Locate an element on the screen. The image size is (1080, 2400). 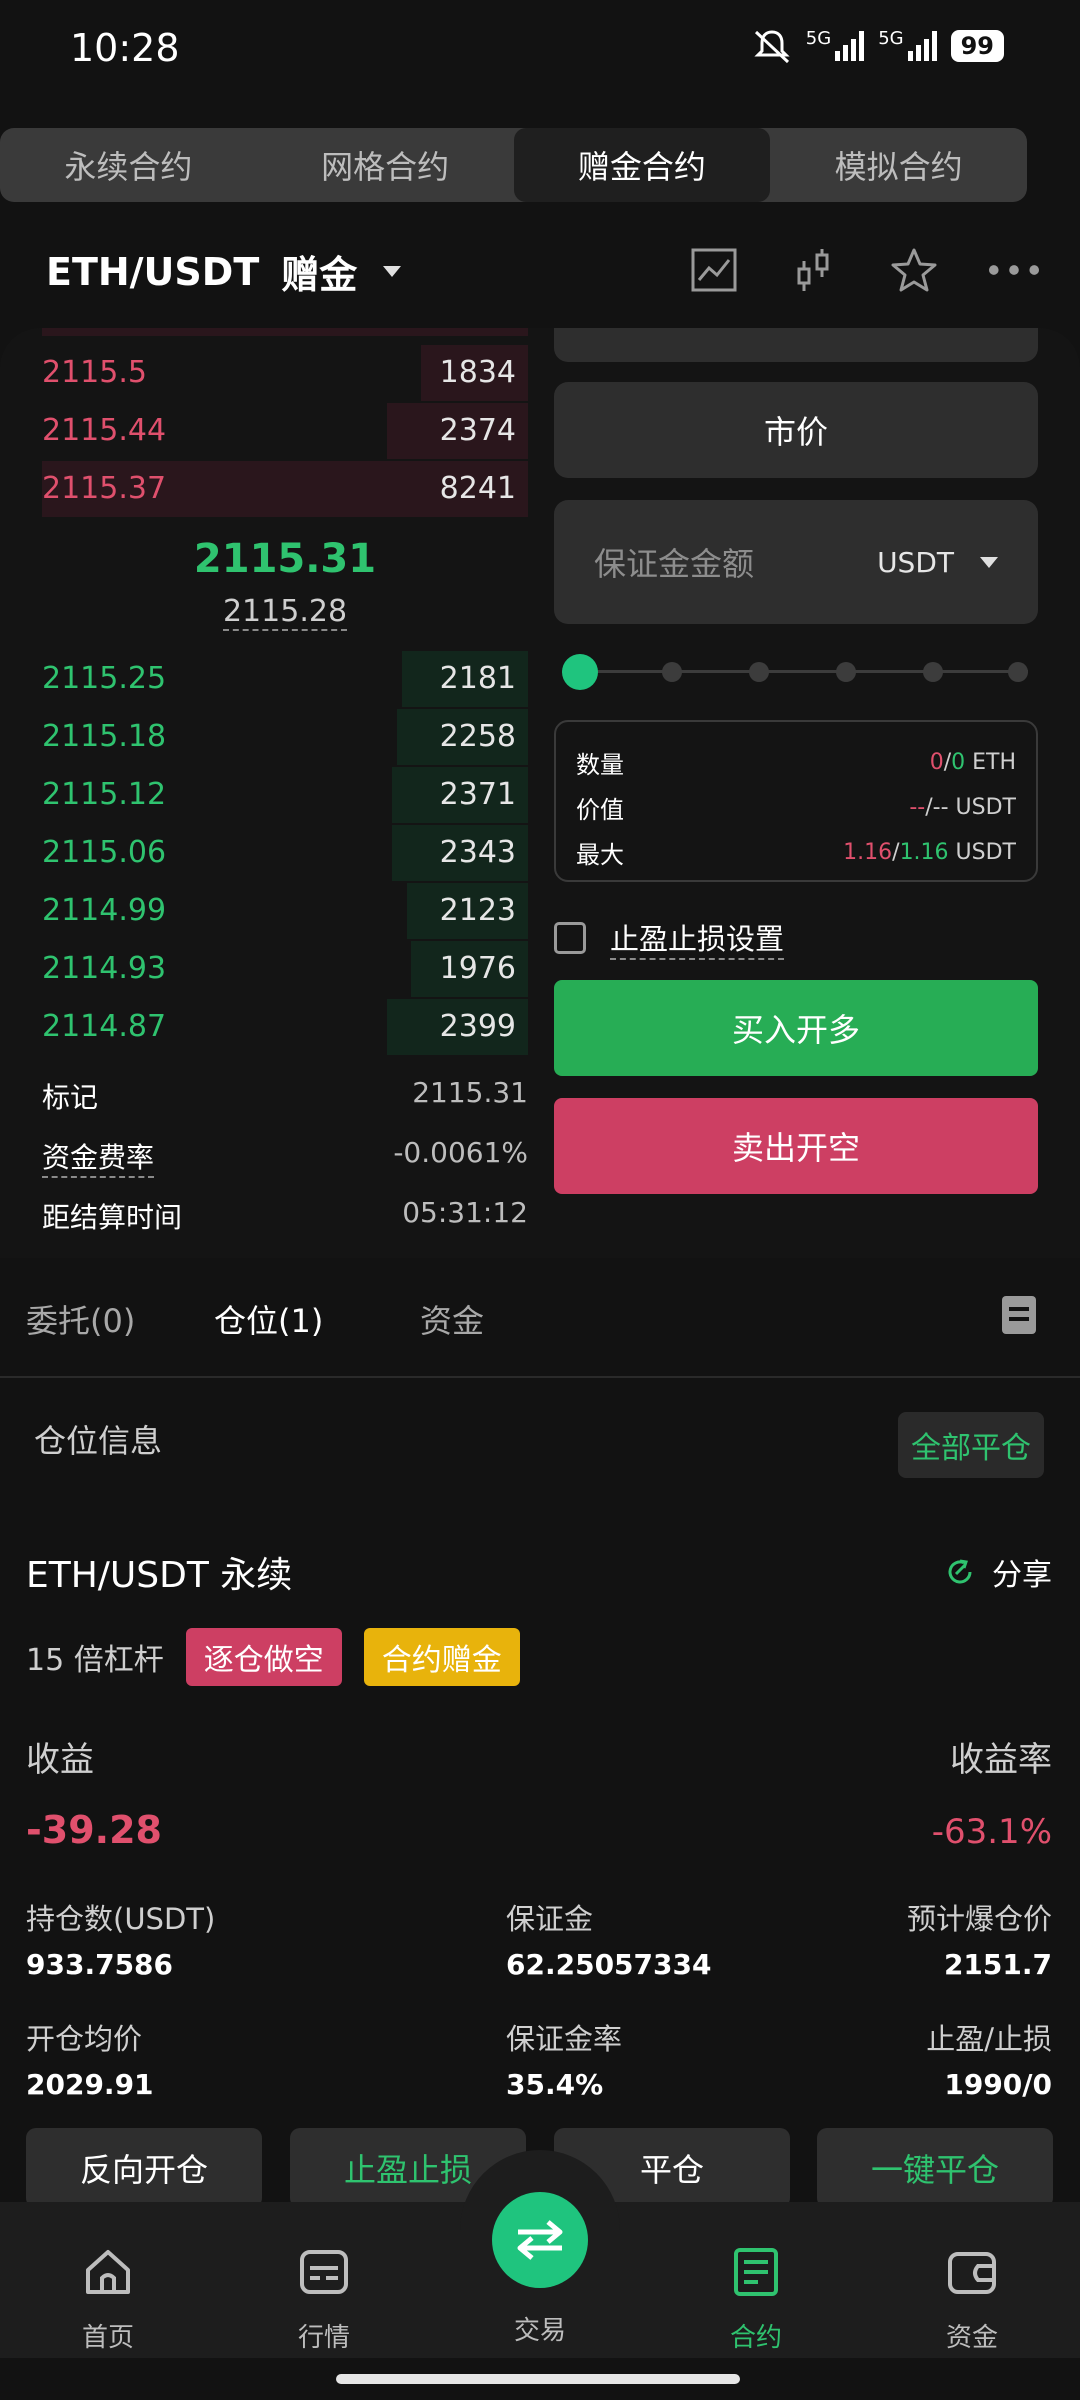
ask-qty: 2374 is located at coordinates (477, 430).